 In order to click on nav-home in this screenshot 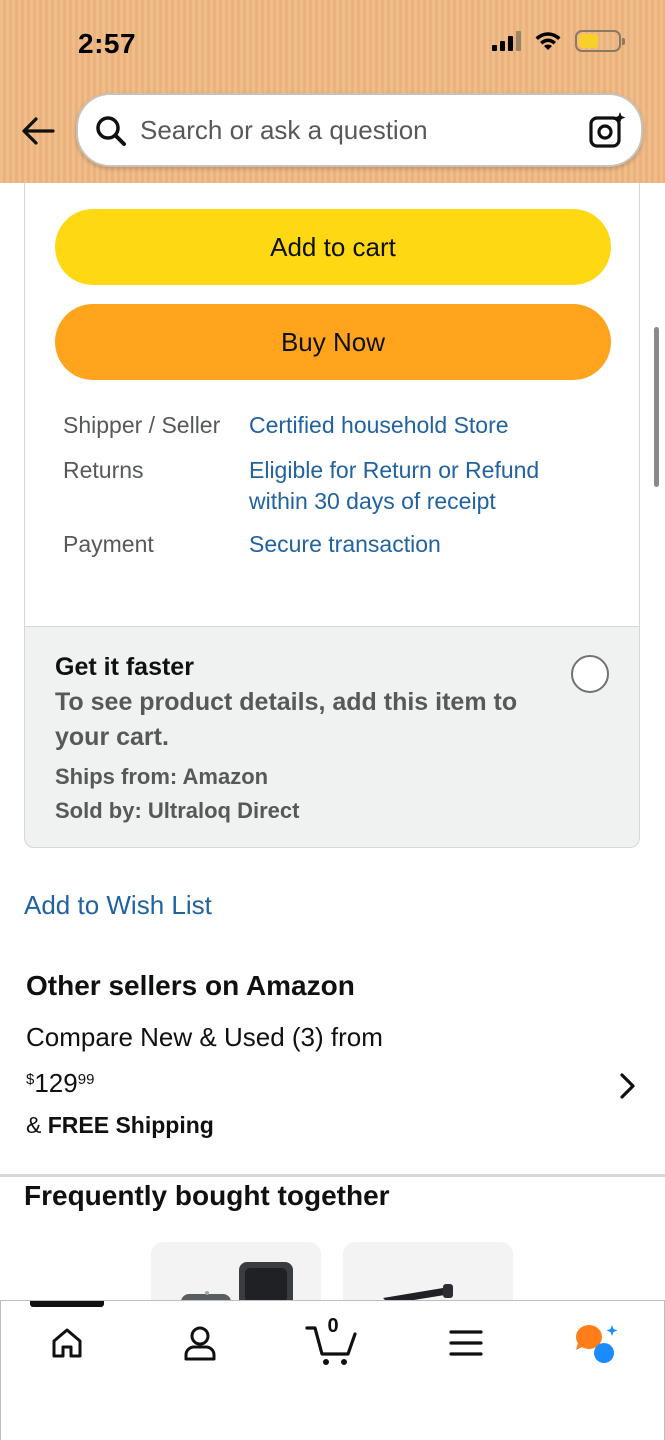, I will do `click(67, 1343)`.